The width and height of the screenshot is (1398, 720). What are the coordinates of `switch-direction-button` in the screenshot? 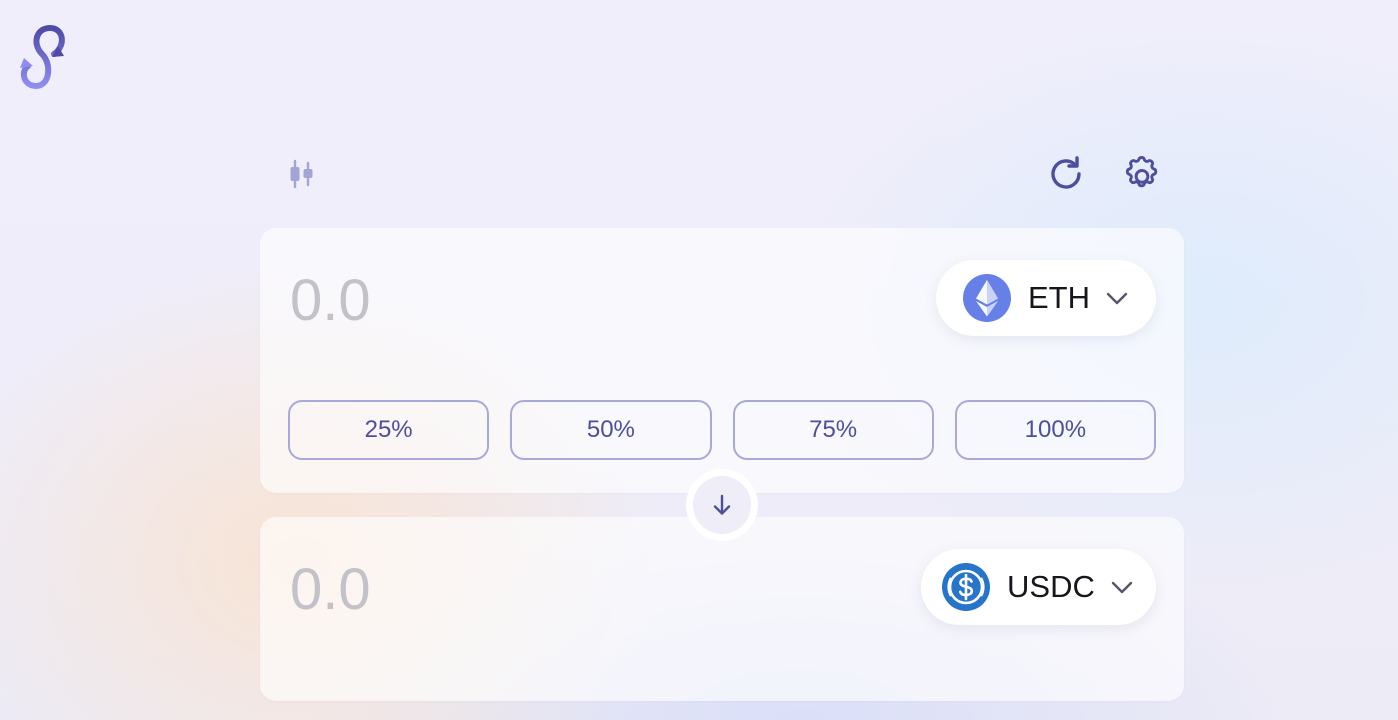 It's located at (722, 505).